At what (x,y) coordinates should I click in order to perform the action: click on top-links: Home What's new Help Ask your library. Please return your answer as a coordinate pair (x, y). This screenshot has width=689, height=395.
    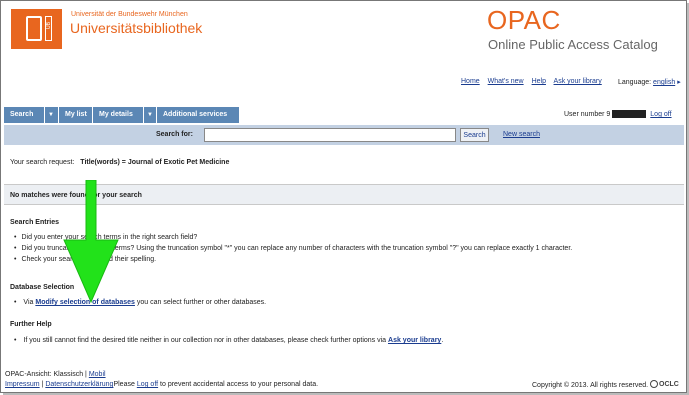
    Looking at the image, I should click on (534, 81).